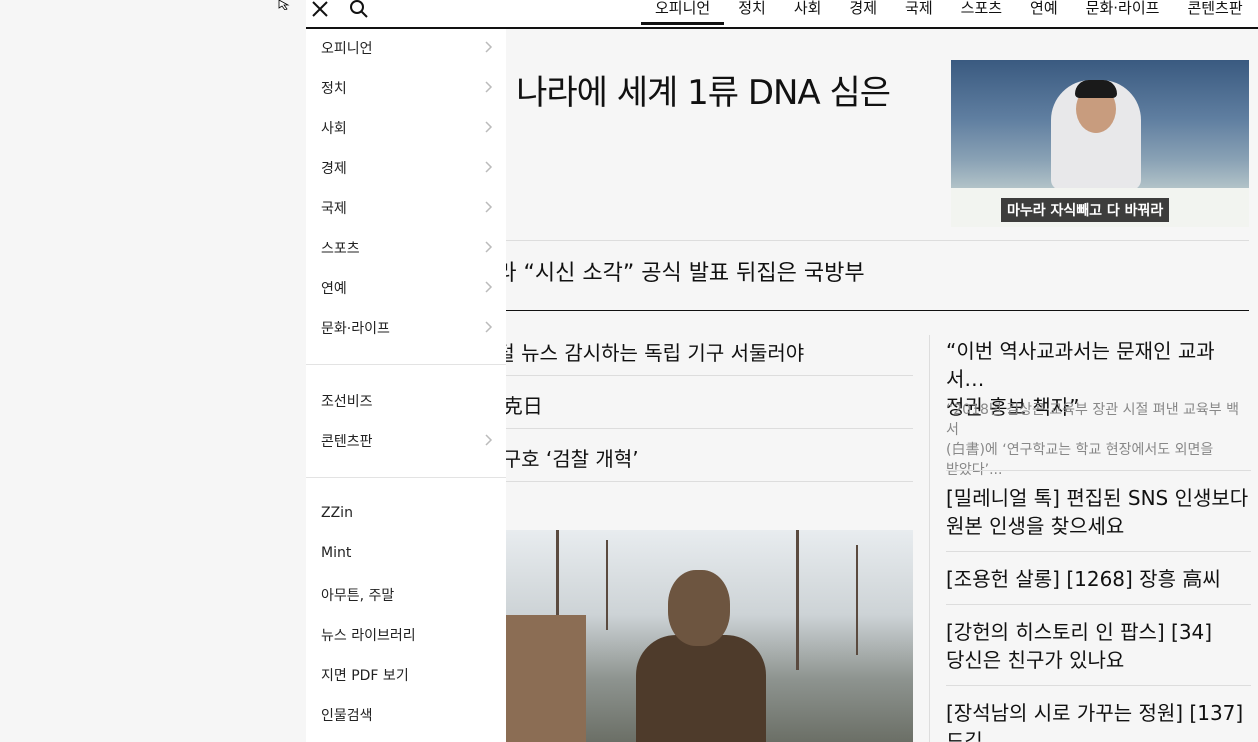 The image size is (1258, 742). Describe the element at coordinates (1079, 632) in the screenshot. I see `right-article-title-line: [강헌의 히스토리 인 팝스] [34]` at that location.